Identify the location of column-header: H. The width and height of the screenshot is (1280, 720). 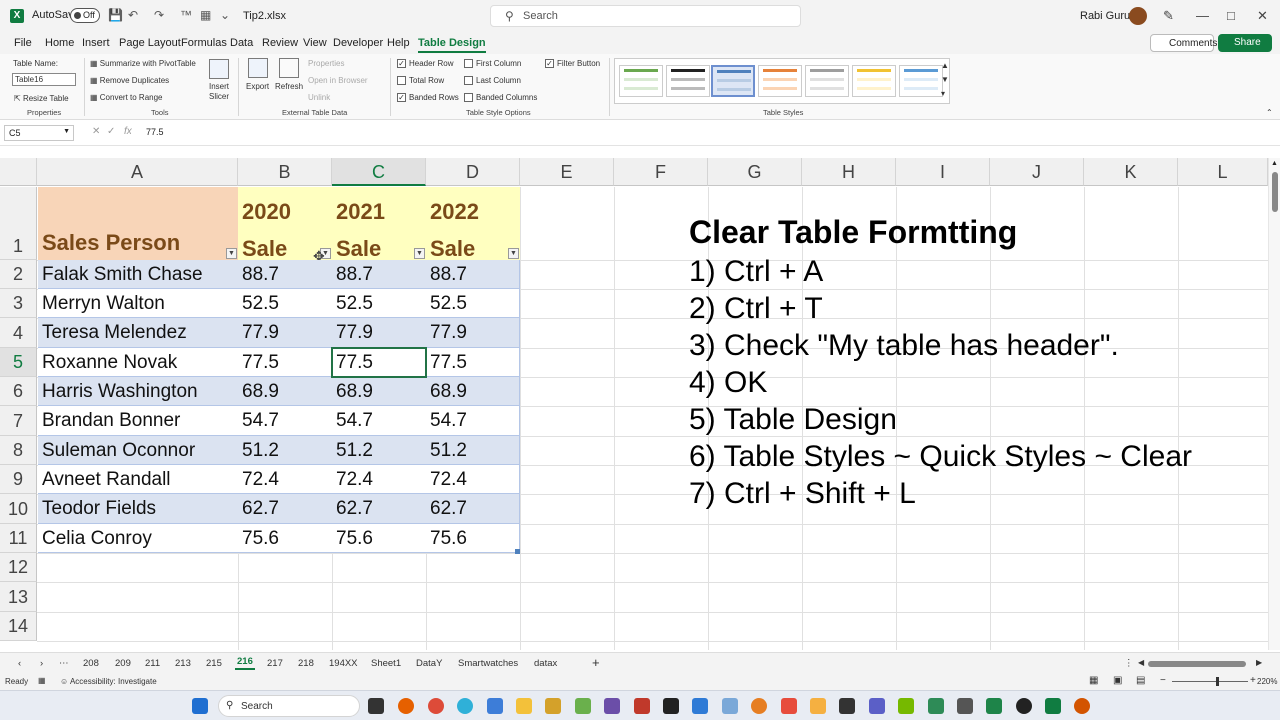
(849, 172).